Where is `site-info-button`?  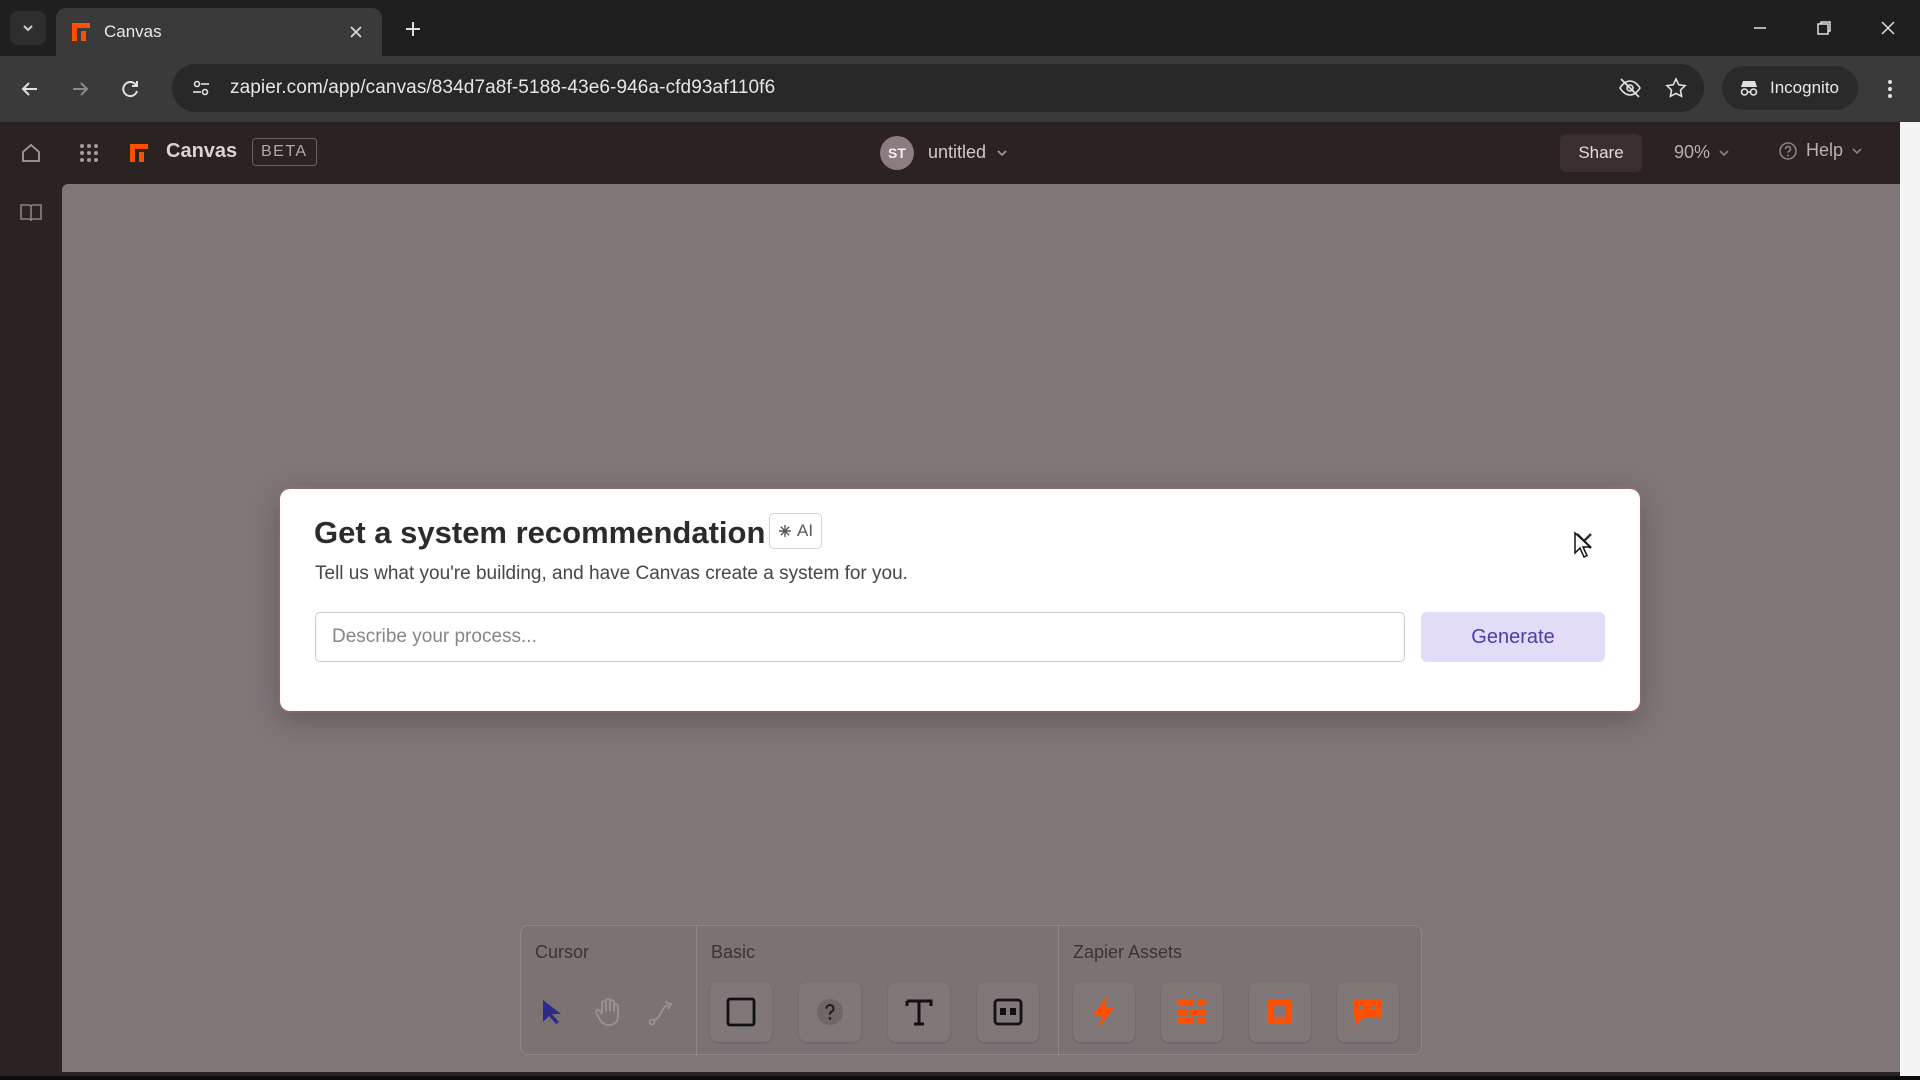
site-info-button is located at coordinates (201, 88).